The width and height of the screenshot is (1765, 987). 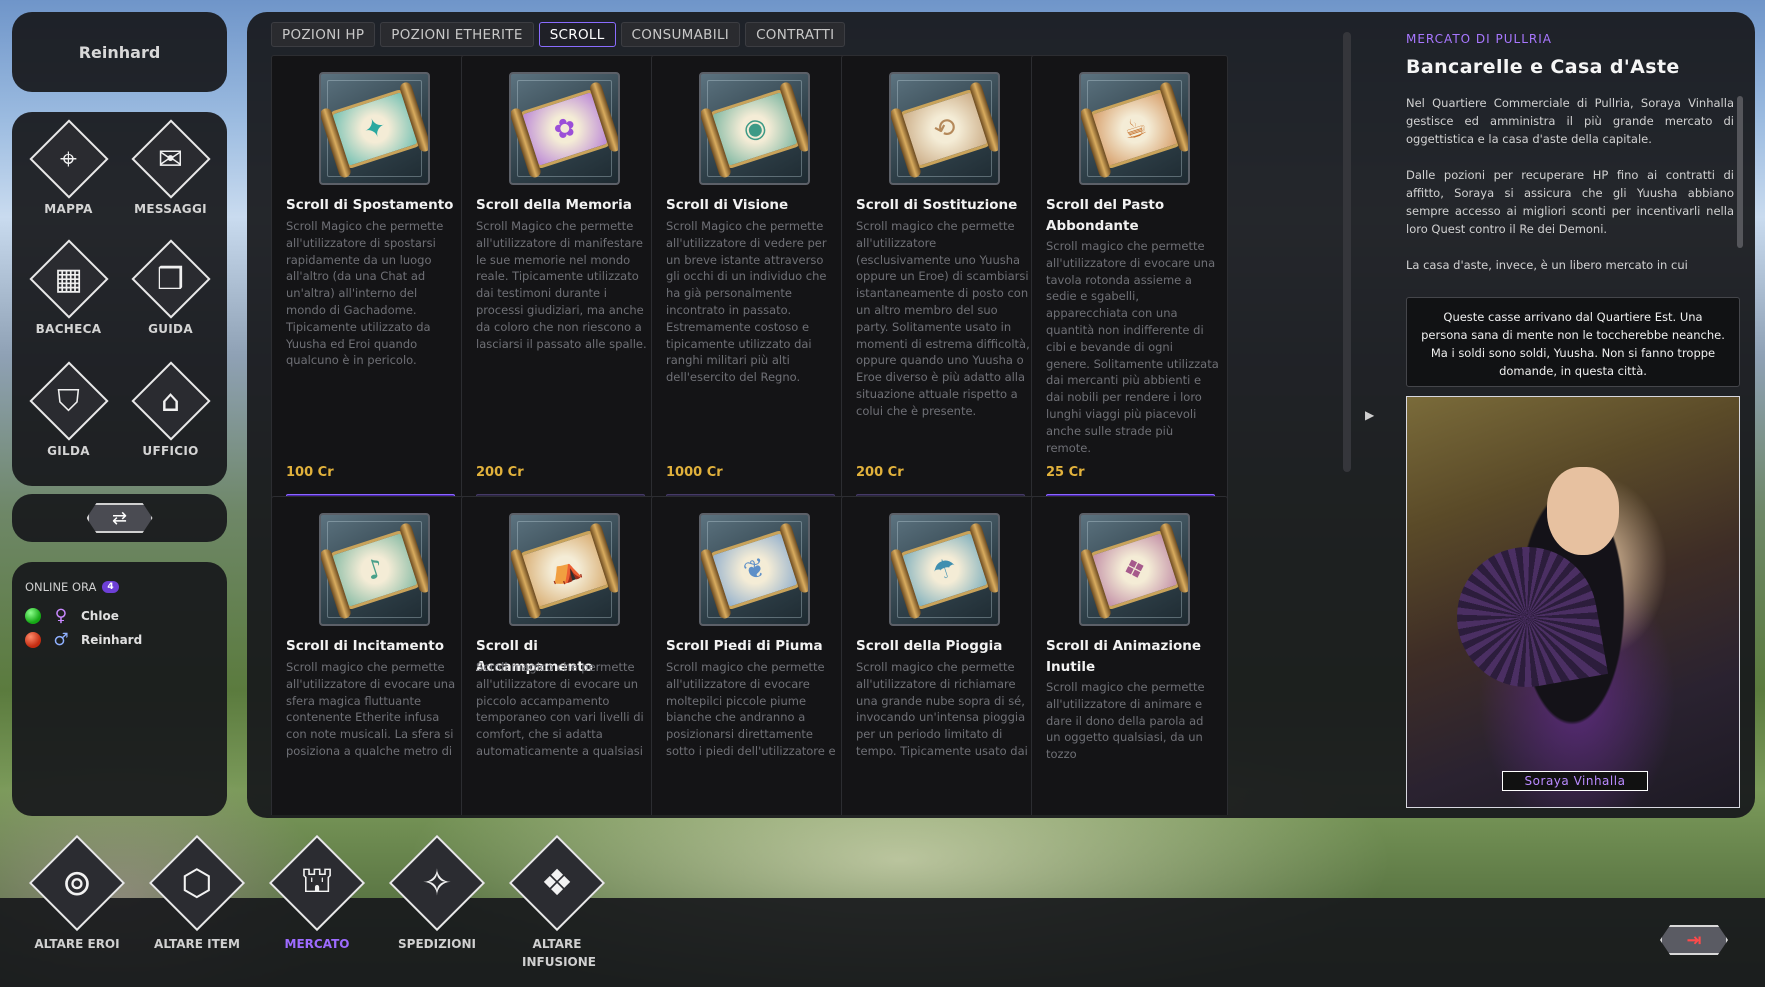 I want to click on item-name: Scroll della Pioggia, so click(x=929, y=646).